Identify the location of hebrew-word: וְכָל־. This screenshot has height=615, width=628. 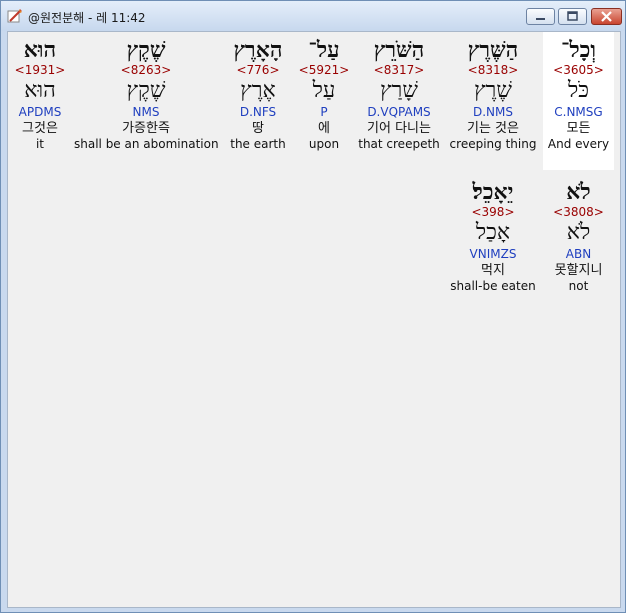
(578, 50).